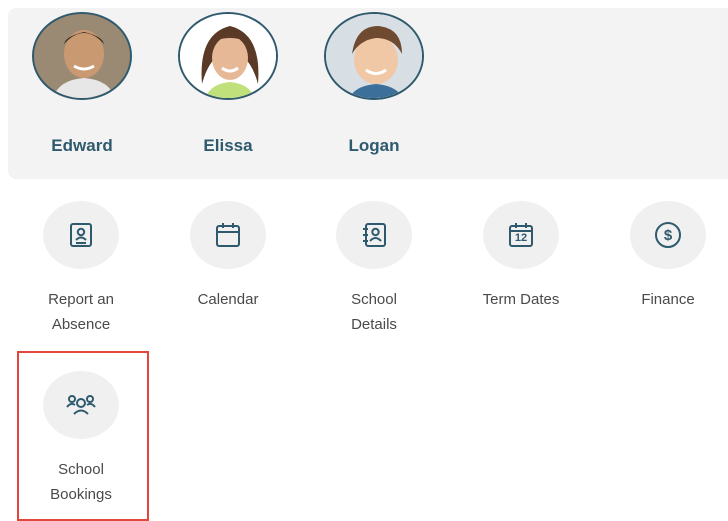 Image resolution: width=728 pixels, height=521 pixels. What do you see at coordinates (668, 299) in the screenshot?
I see `tile-label: Finance` at bounding box center [668, 299].